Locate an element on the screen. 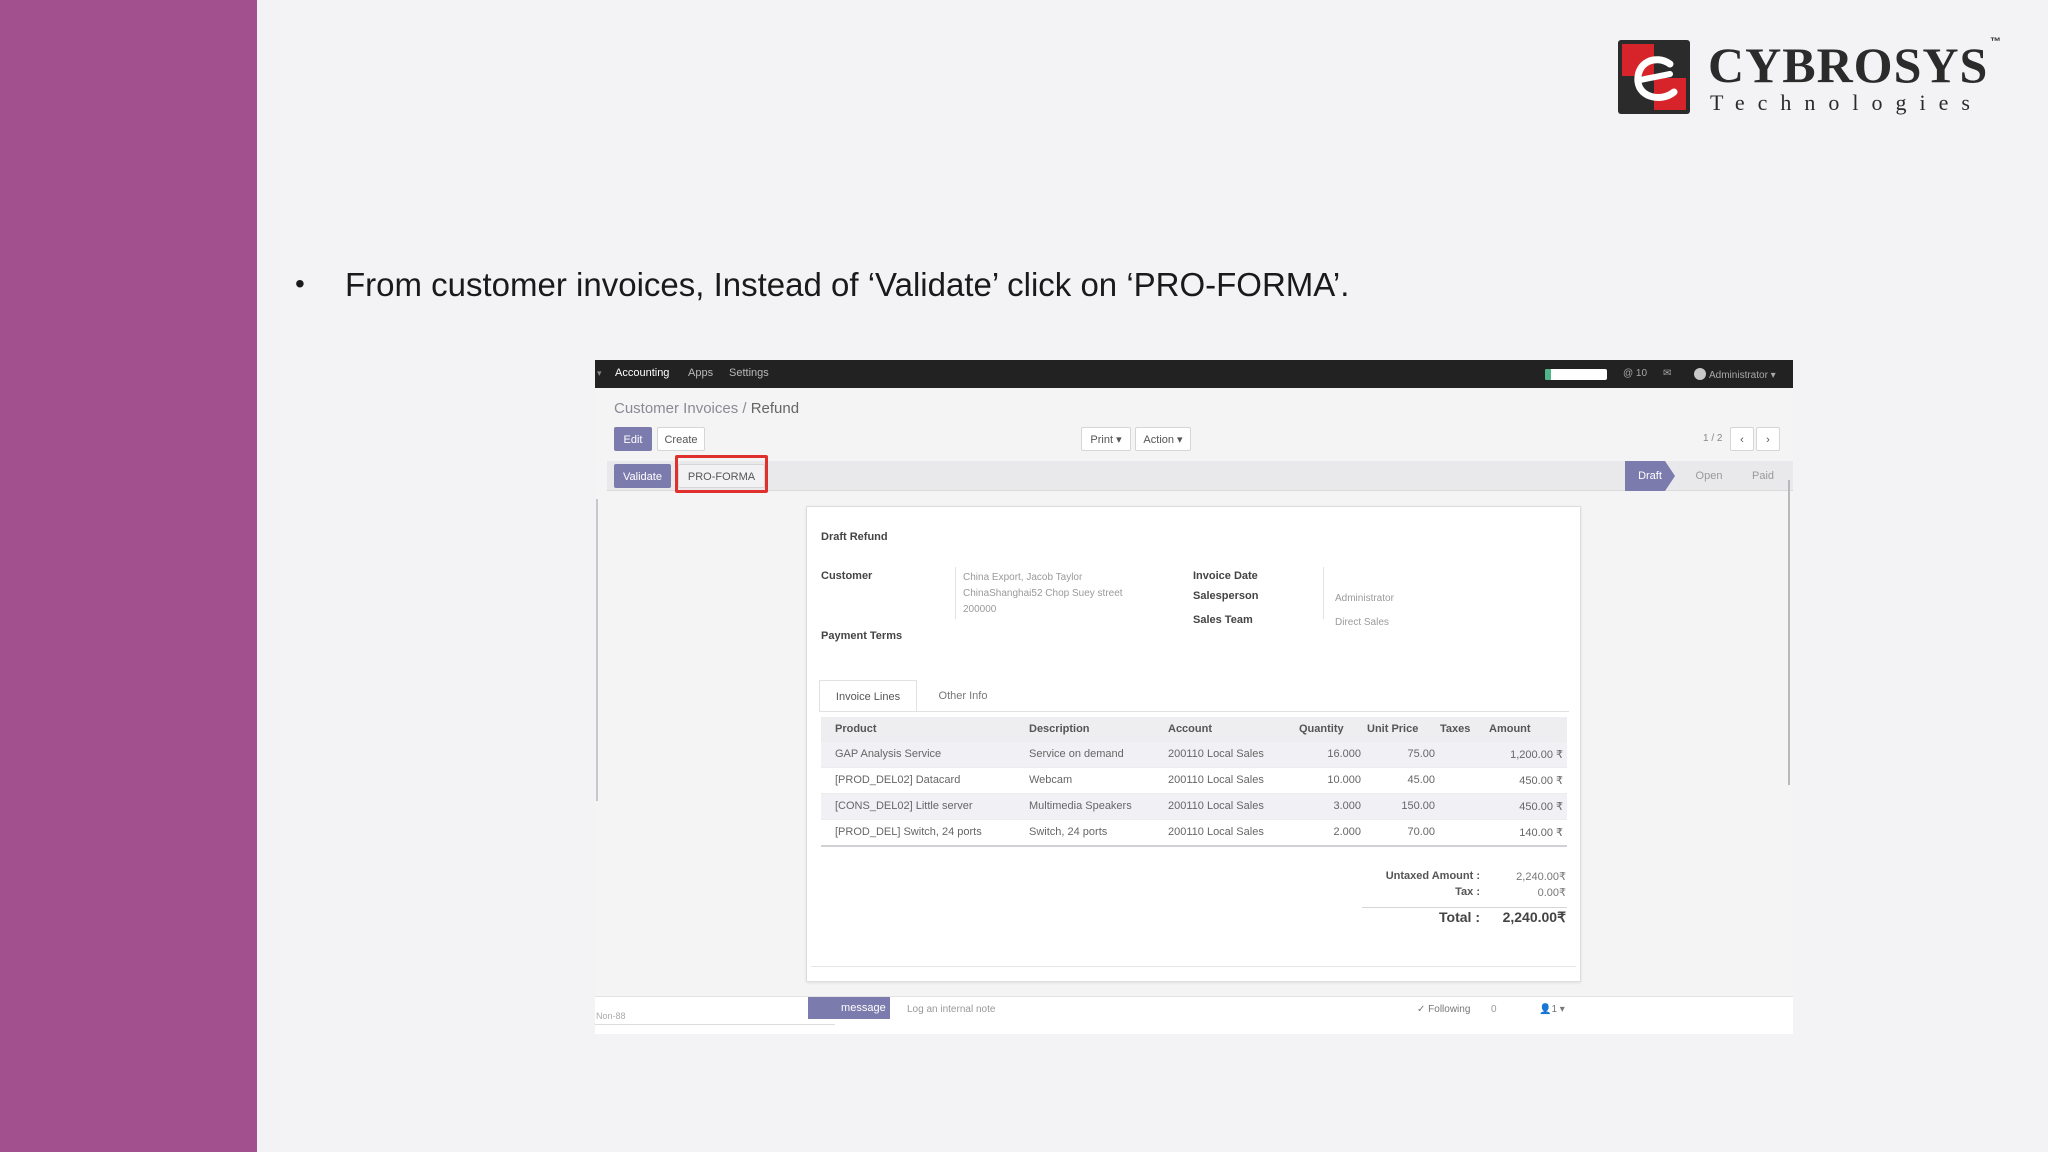  col-amount: Amount is located at coordinates (1510, 729).